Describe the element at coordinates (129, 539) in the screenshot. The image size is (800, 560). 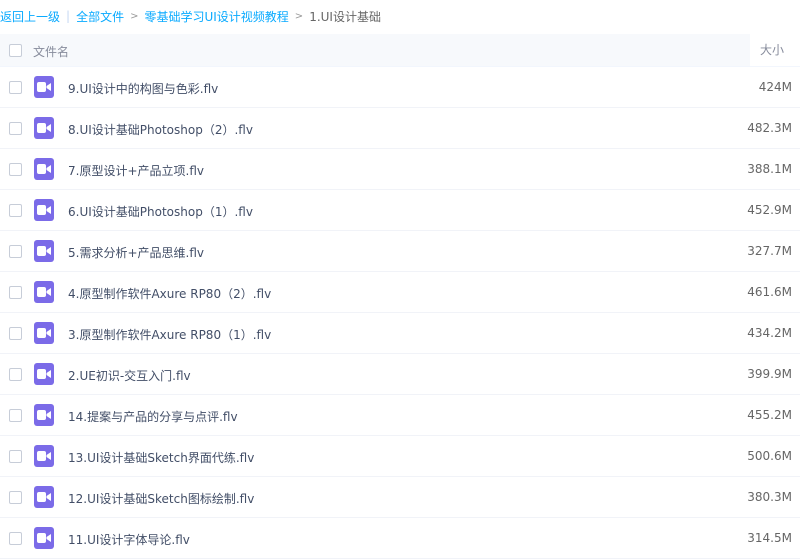
I see `file-name: 11.UI设计字体导论.flv` at that location.